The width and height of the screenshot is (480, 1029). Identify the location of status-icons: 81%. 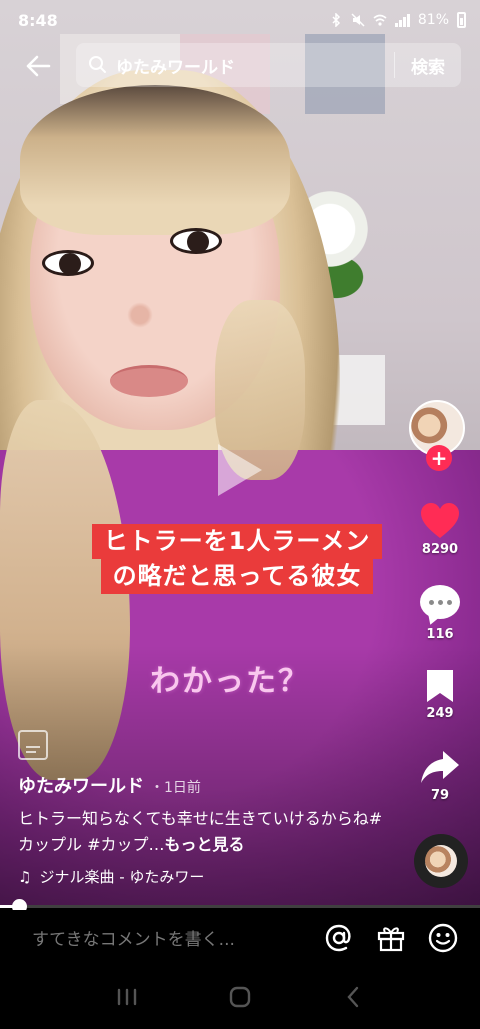
(397, 20).